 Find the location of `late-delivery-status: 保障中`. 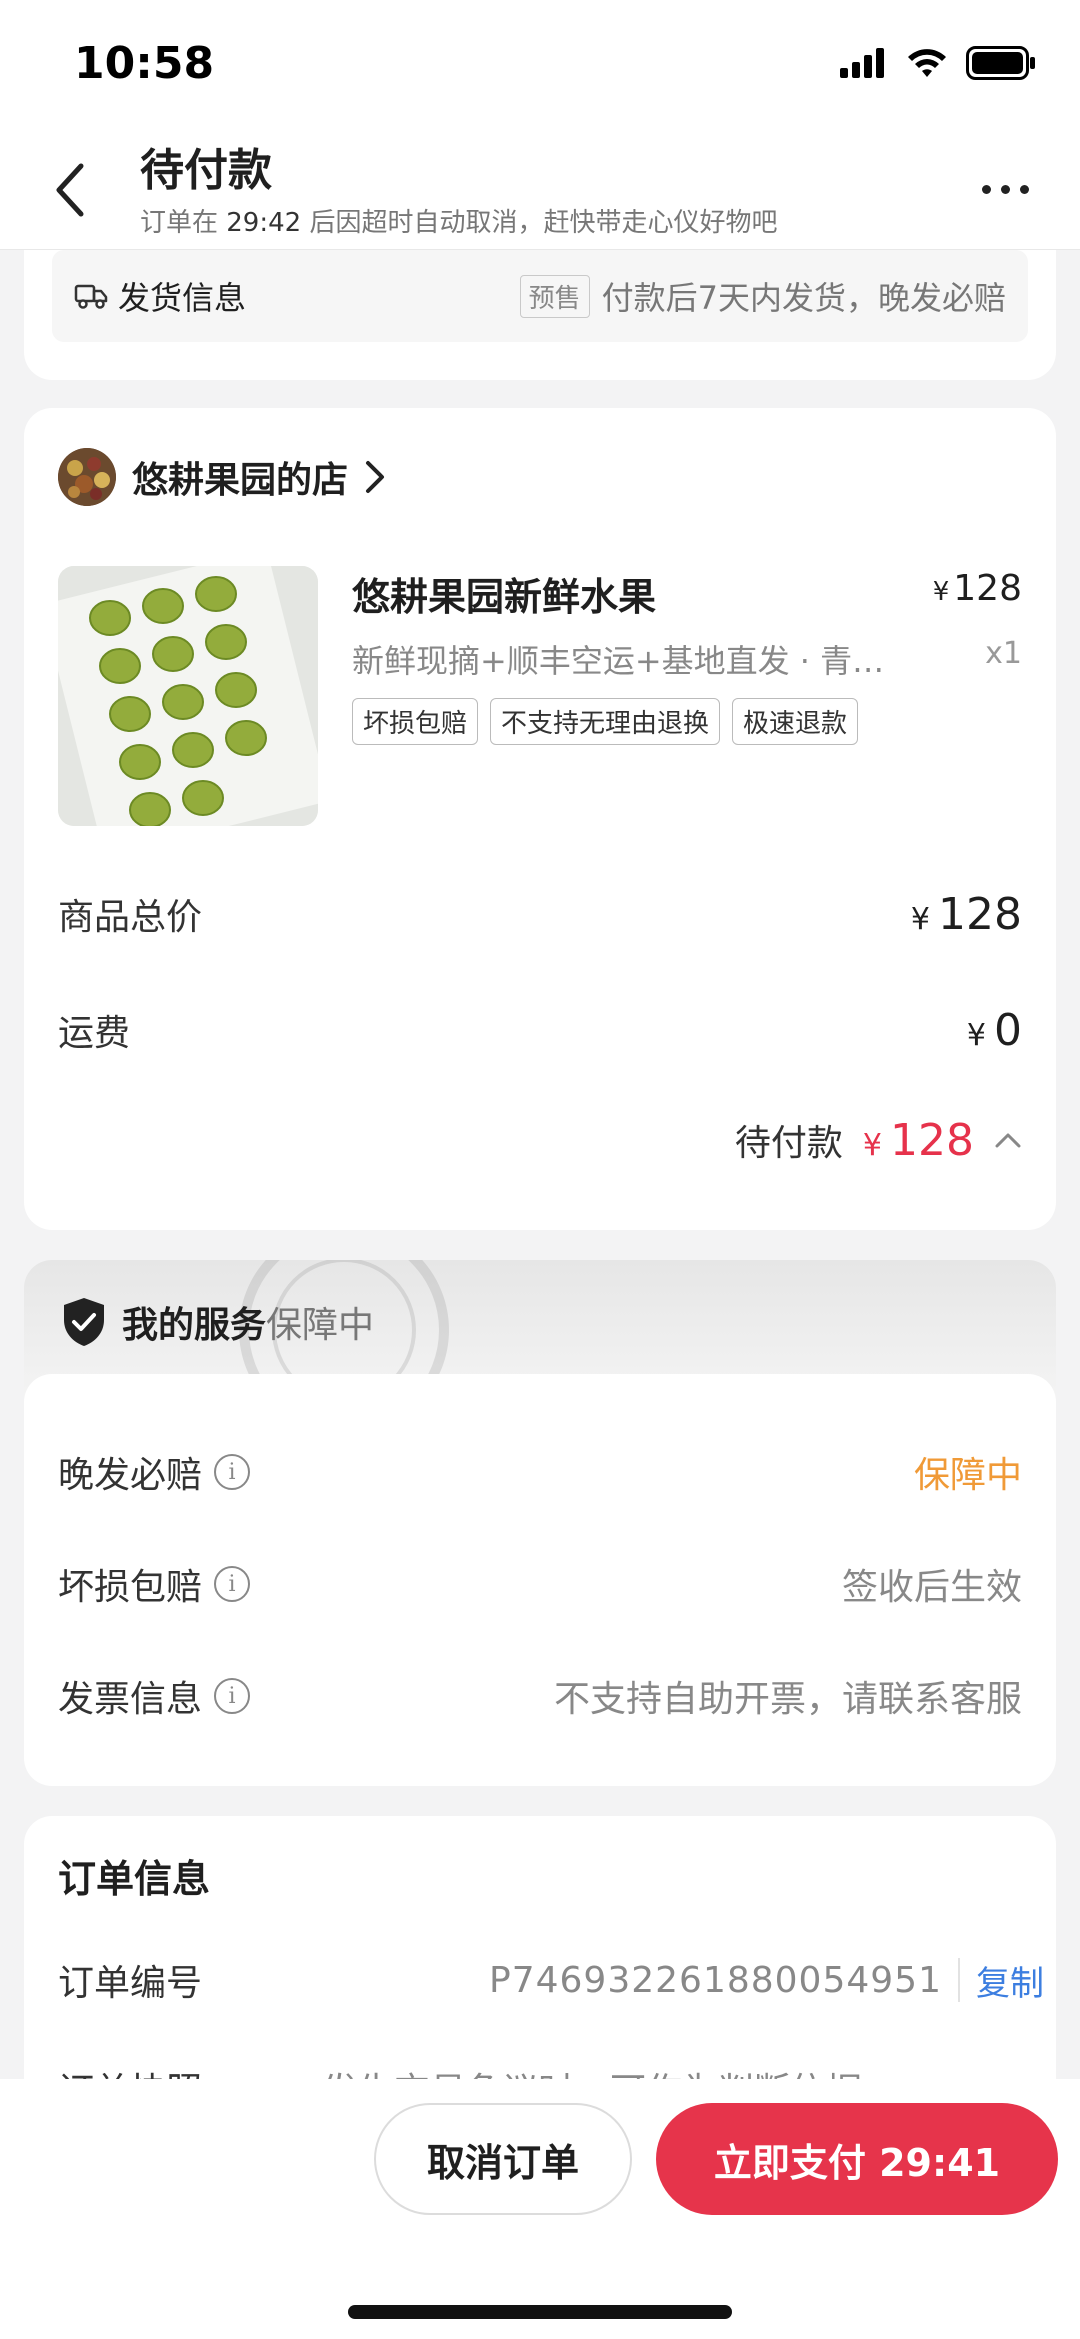

late-delivery-status: 保障中 is located at coordinates (967, 1475).